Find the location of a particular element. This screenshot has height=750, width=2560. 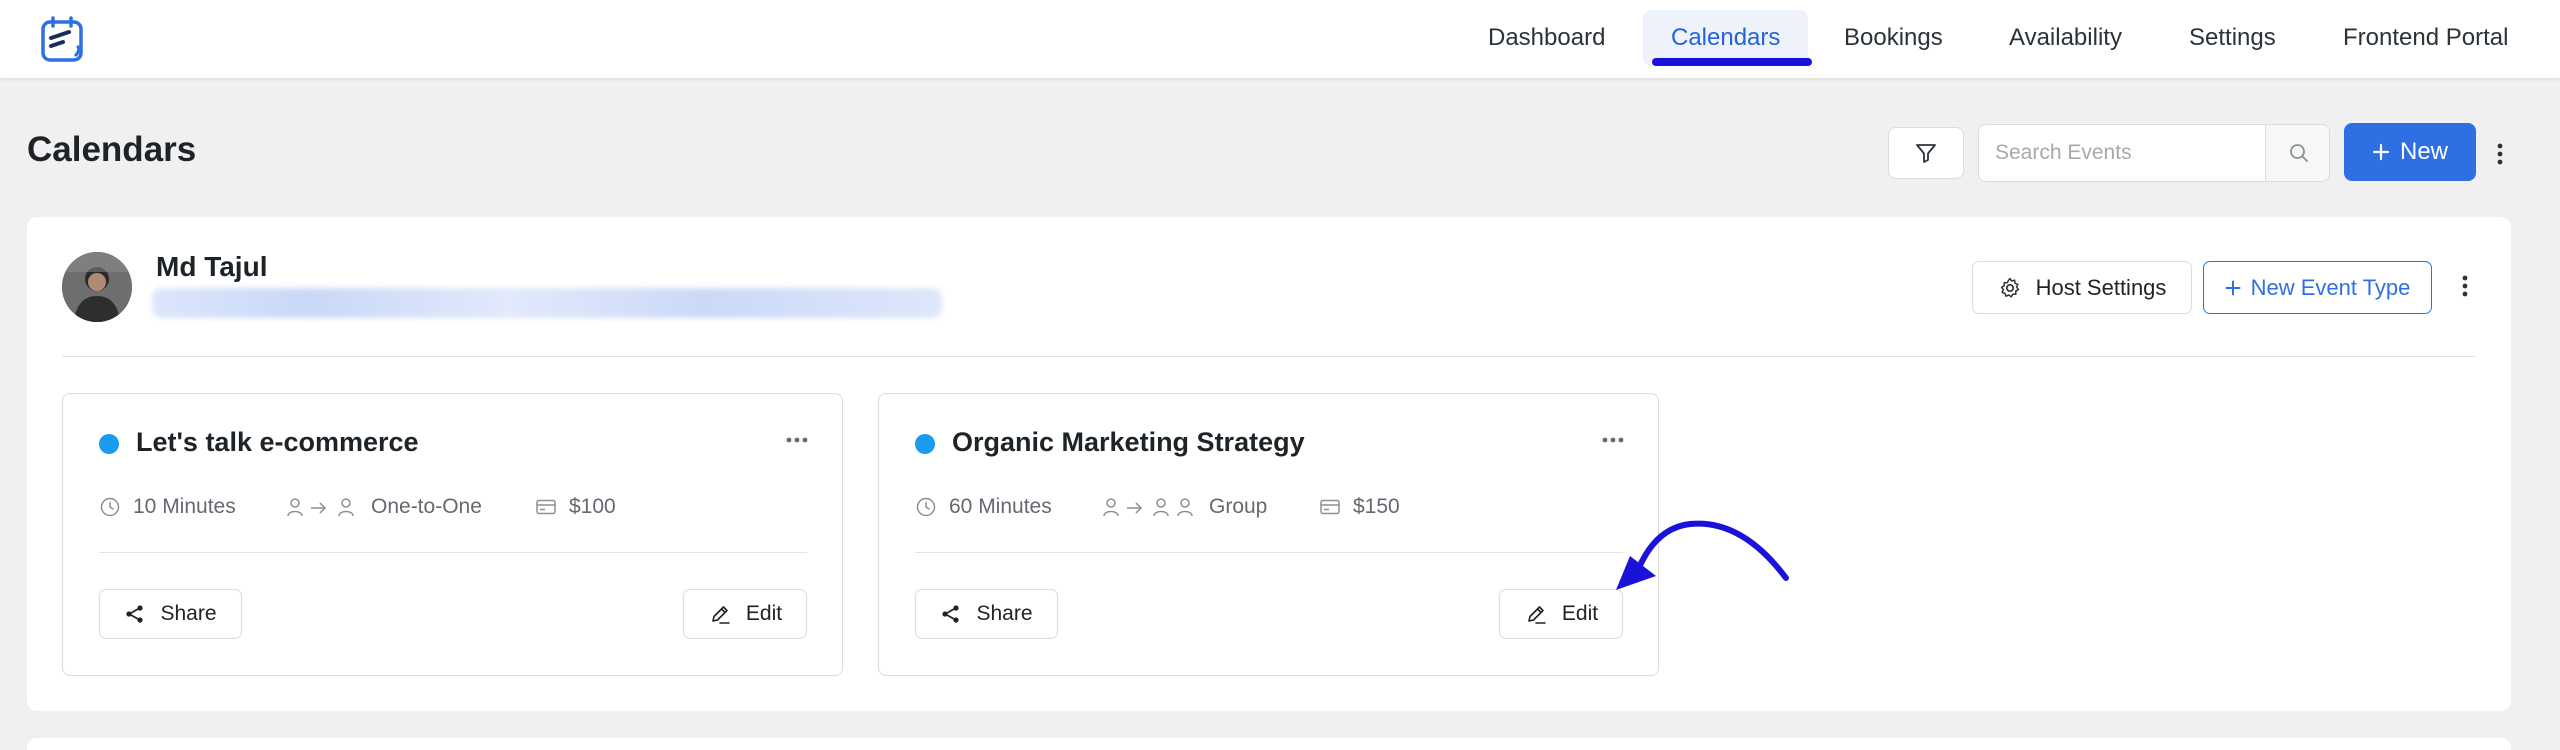

host-settings-button: Host Settings is located at coordinates (2082, 287).